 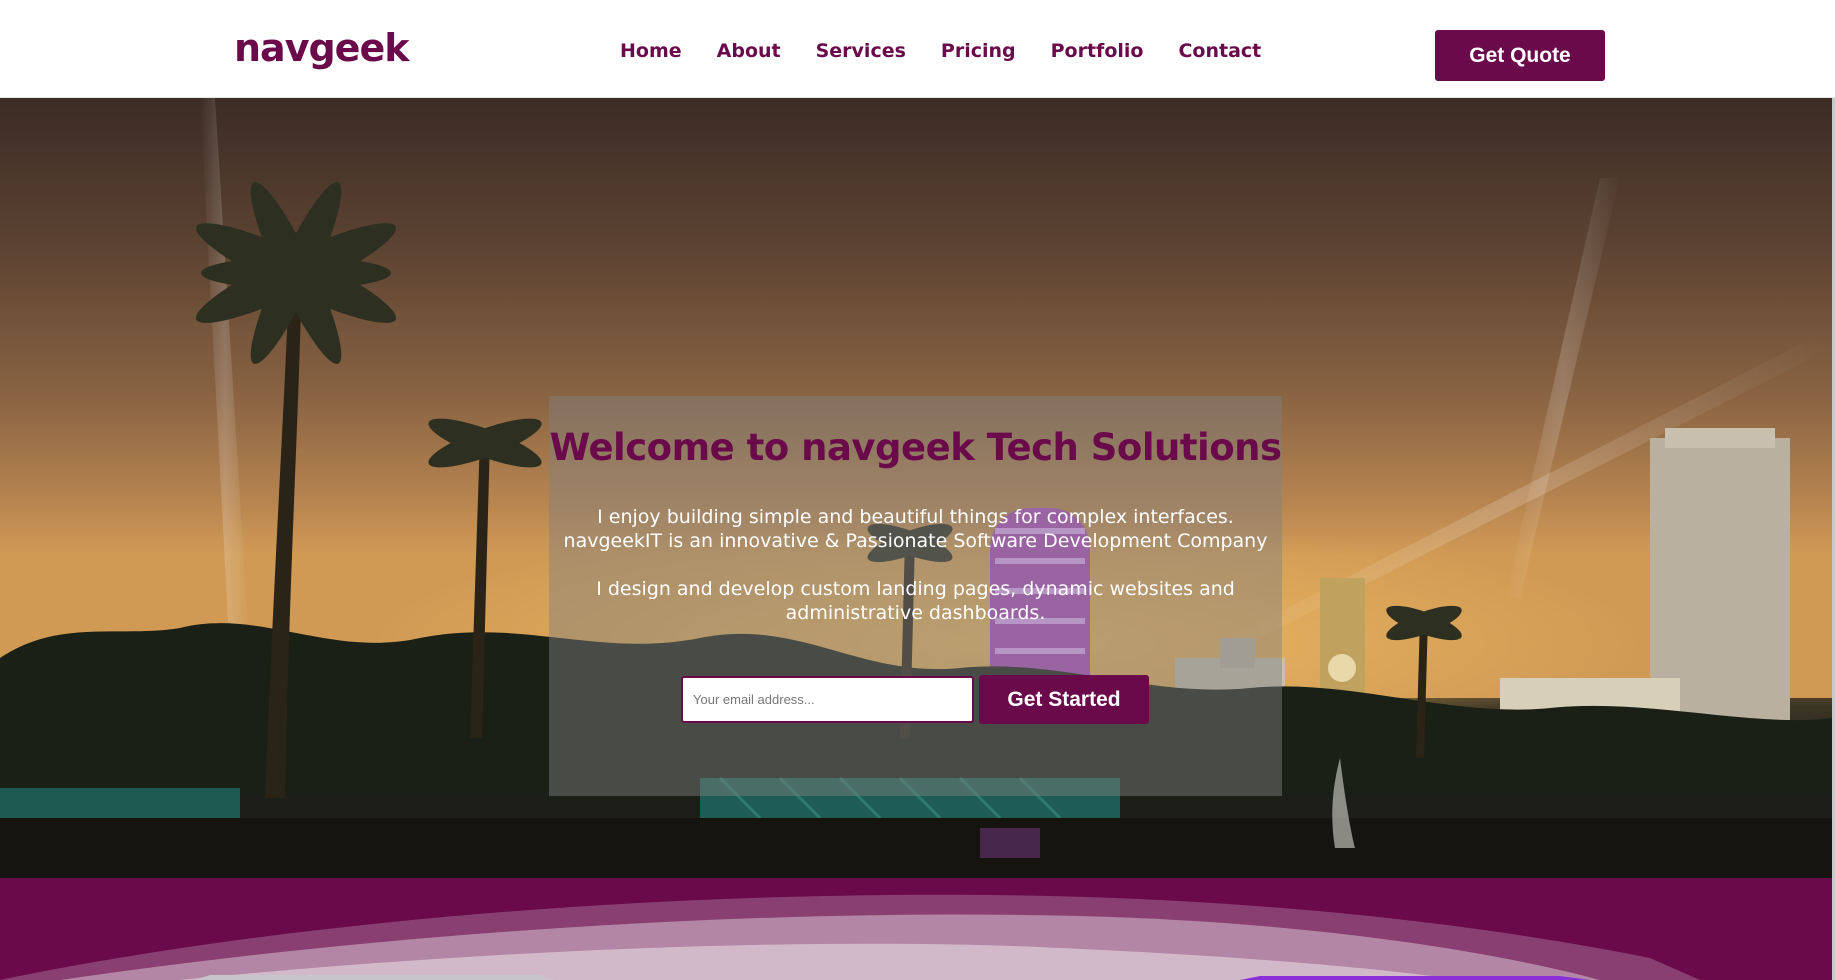 What do you see at coordinates (915, 447) in the screenshot?
I see `hero-title: Welcome to navgeek Tech Solutions` at bounding box center [915, 447].